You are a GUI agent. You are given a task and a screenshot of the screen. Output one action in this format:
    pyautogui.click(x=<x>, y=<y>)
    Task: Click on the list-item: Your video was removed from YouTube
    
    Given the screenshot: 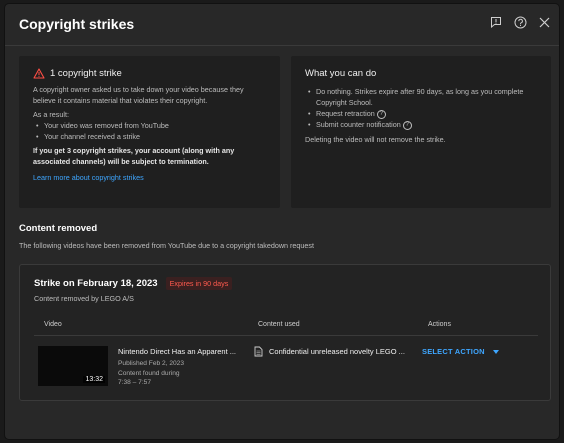 What is the action you would take?
    pyautogui.click(x=149, y=125)
    